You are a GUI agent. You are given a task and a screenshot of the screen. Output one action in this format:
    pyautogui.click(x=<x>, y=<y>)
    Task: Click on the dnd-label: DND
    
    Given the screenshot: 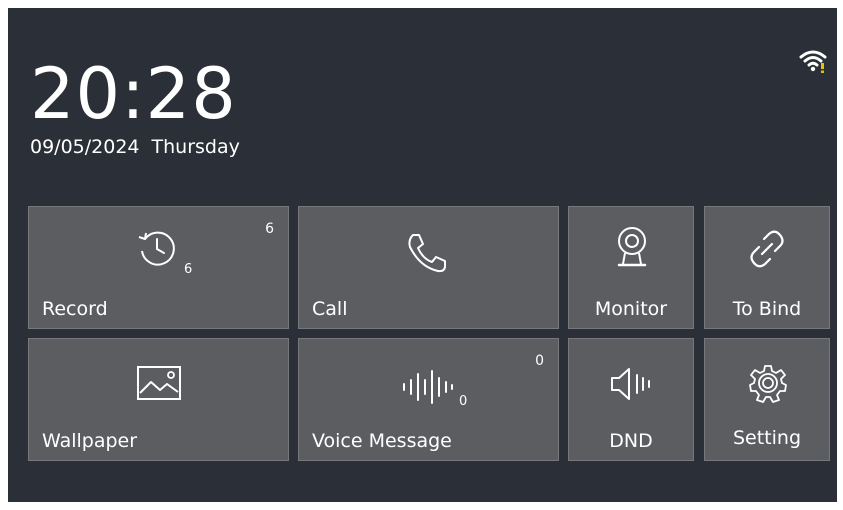 What is the action you would take?
    pyautogui.click(x=631, y=441)
    